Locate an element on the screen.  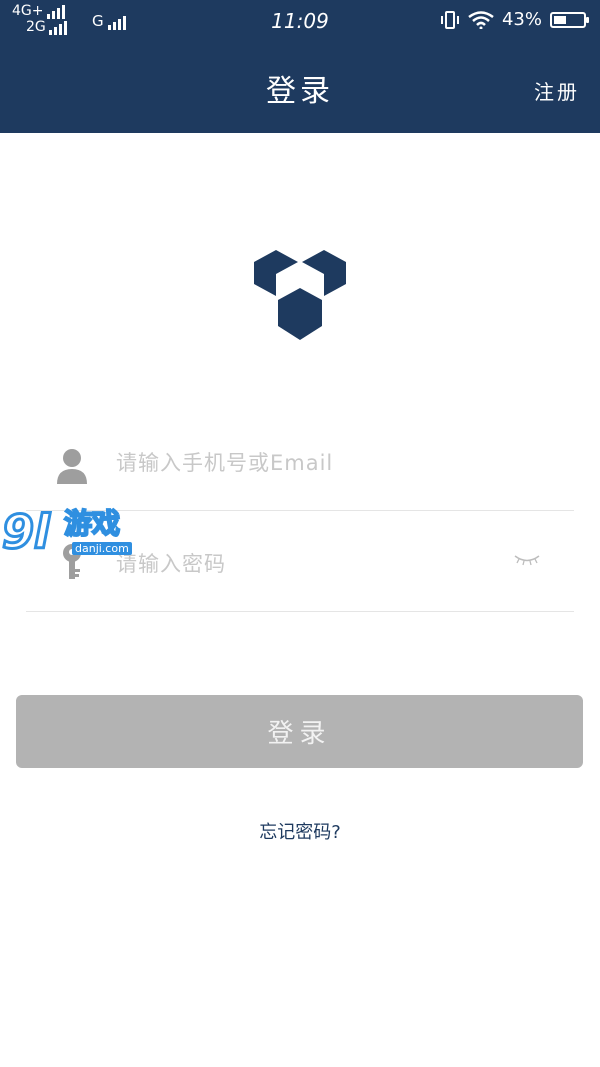
app-logo is located at coordinates (300, 295).